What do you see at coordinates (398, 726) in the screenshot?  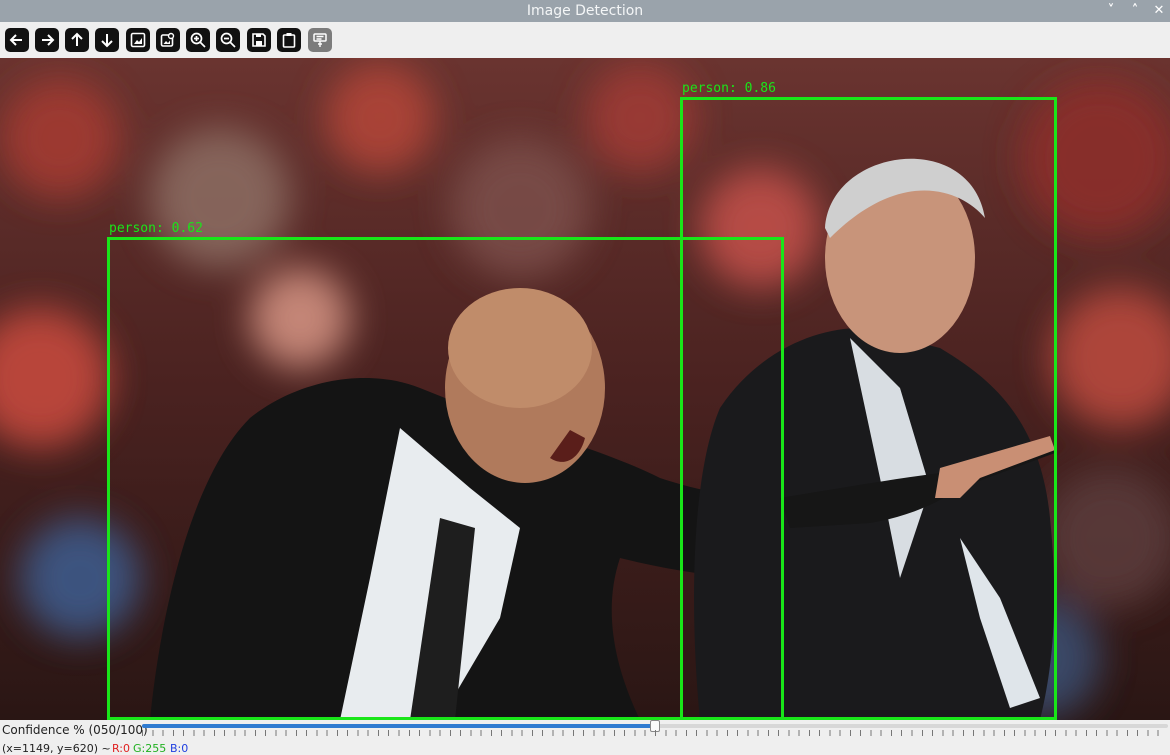 I see `confidence-slider-fill` at bounding box center [398, 726].